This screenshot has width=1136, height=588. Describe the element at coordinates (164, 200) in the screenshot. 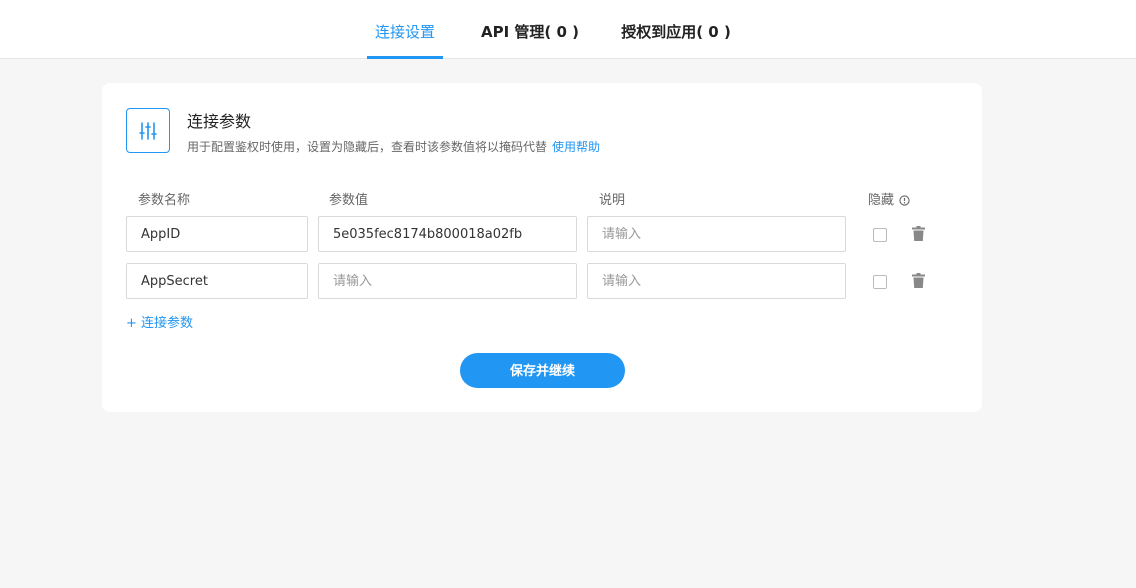

I see `column-header-name: 参数名称` at that location.